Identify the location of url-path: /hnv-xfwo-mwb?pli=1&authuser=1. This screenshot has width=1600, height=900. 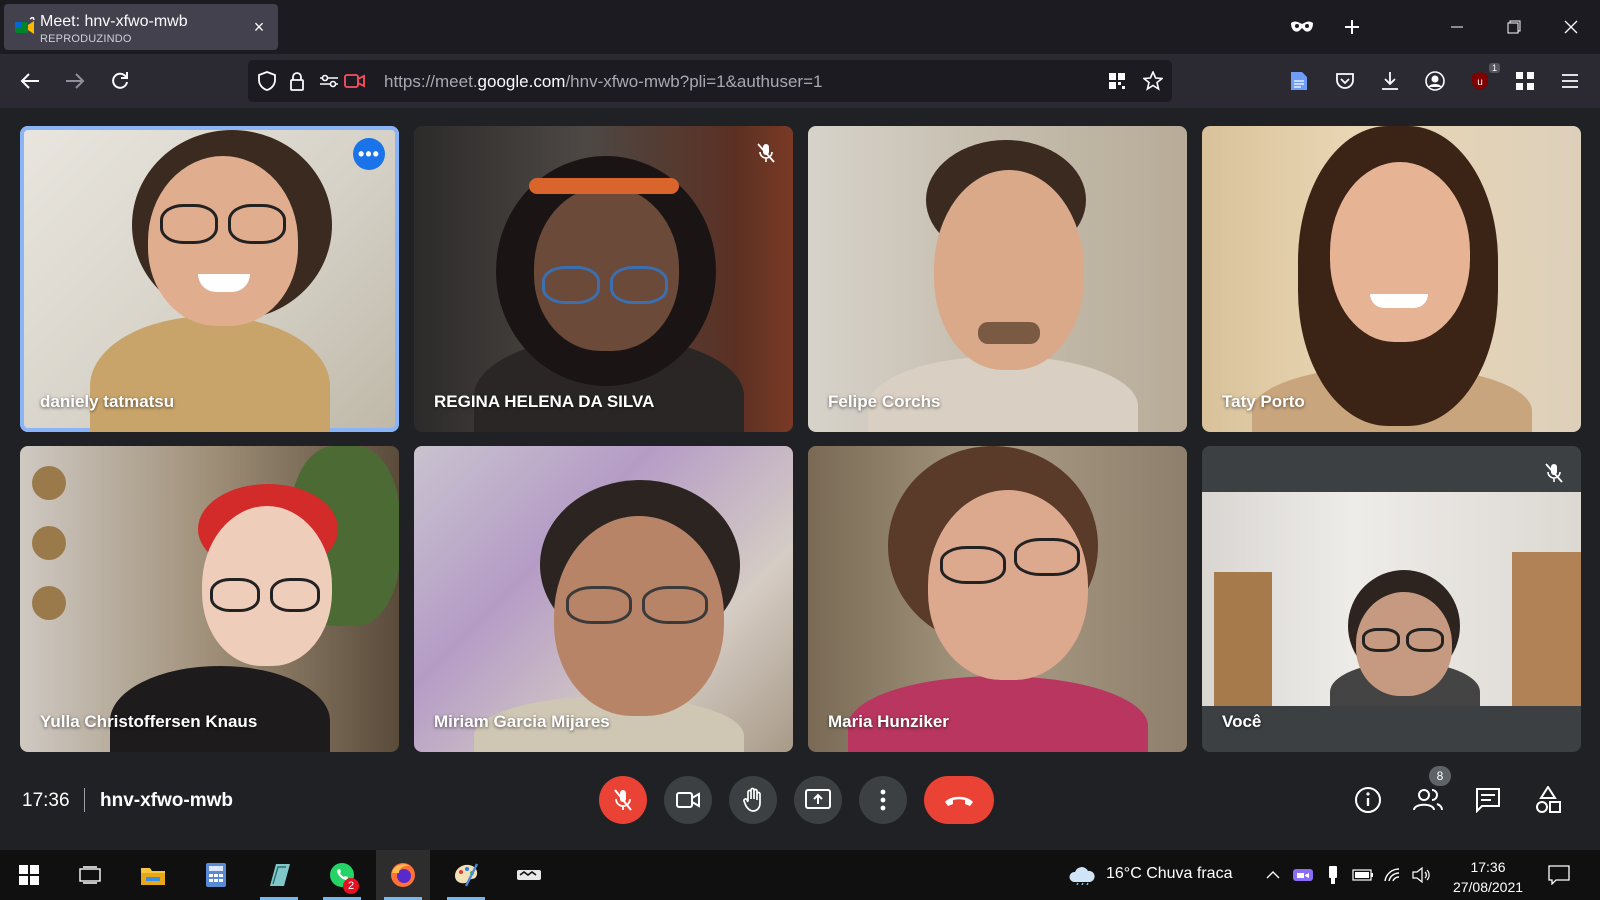
(694, 81).